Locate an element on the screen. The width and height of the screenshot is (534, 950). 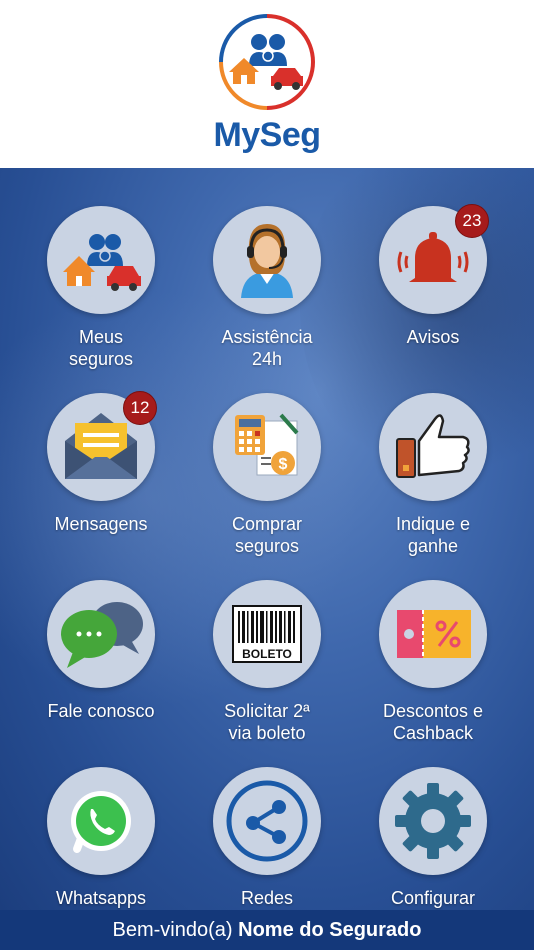
tile-icon-circle: 12 is located at coordinates (102, 446).